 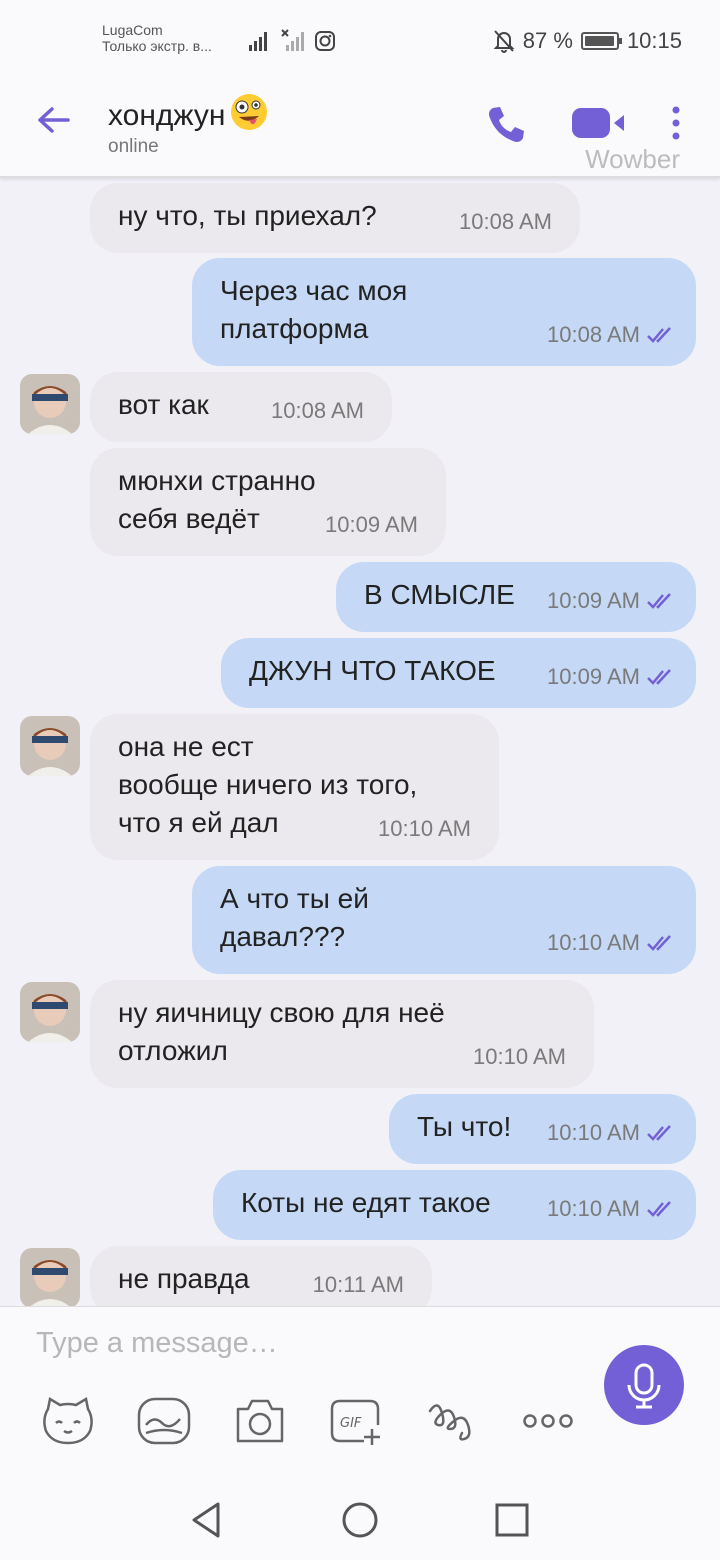 I want to click on message-bubble-outgoing: Ты что! 10:10 AM, so click(x=542, y=1129).